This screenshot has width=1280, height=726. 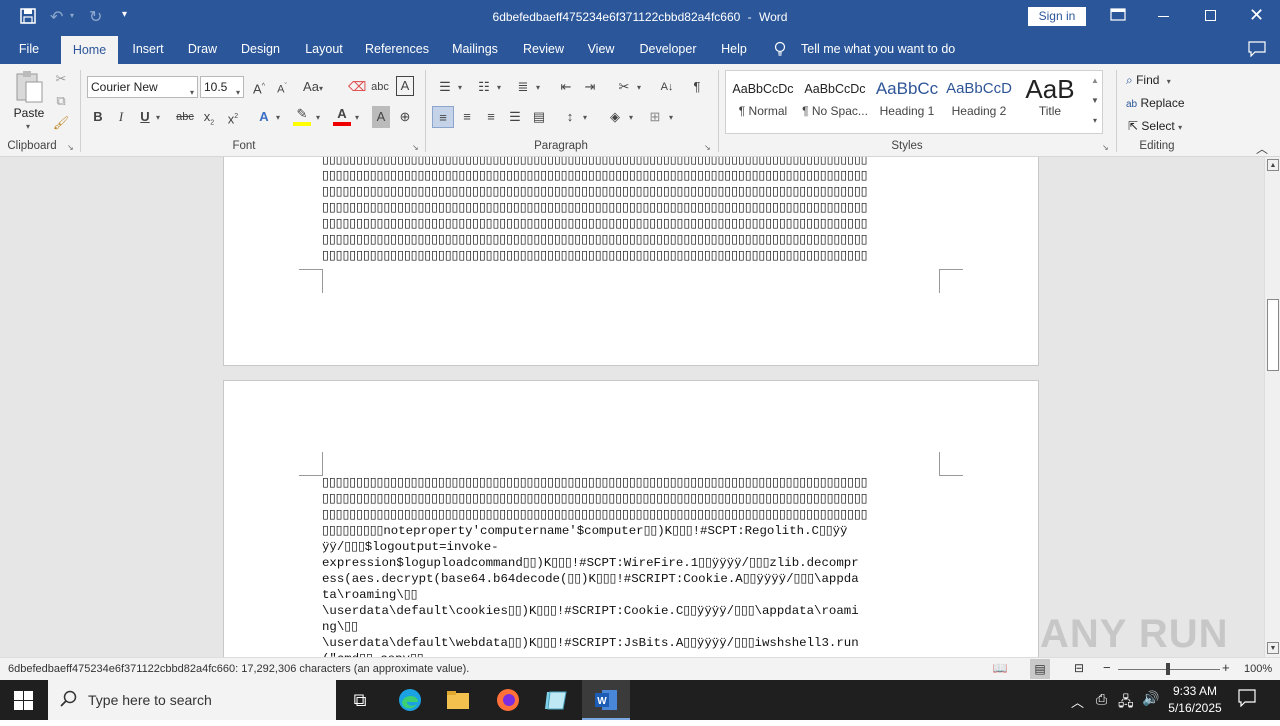 I want to click on select-dropdown-icon: ▾, so click(x=1180, y=127).